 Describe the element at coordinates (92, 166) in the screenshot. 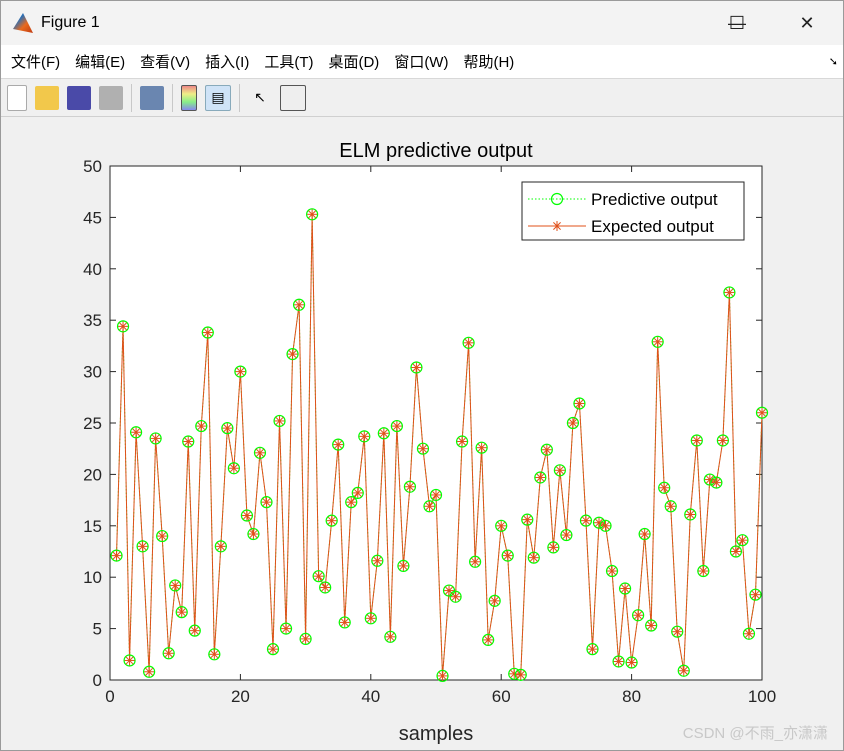

I see `y-tick-label: 50` at that location.